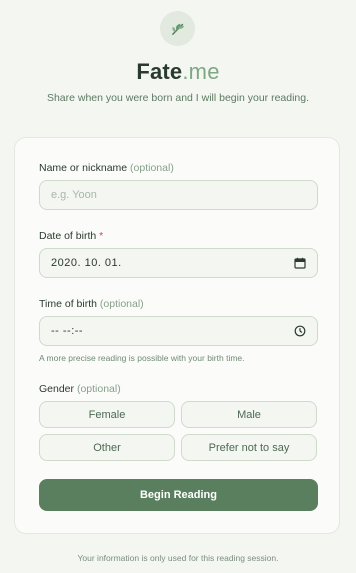  I want to click on brand-name-suffix: .me, so click(201, 71).